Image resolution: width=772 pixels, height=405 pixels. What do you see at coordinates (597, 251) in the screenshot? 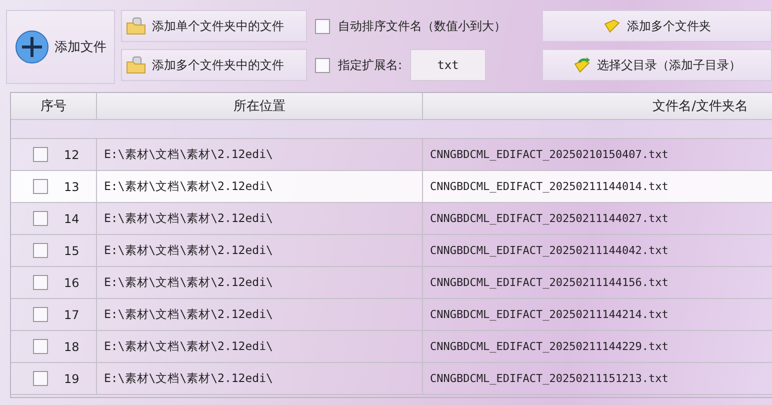
I see `table-cell: CNNGBDCML_EDIFACT_20250211144042.txt` at bounding box center [597, 251].